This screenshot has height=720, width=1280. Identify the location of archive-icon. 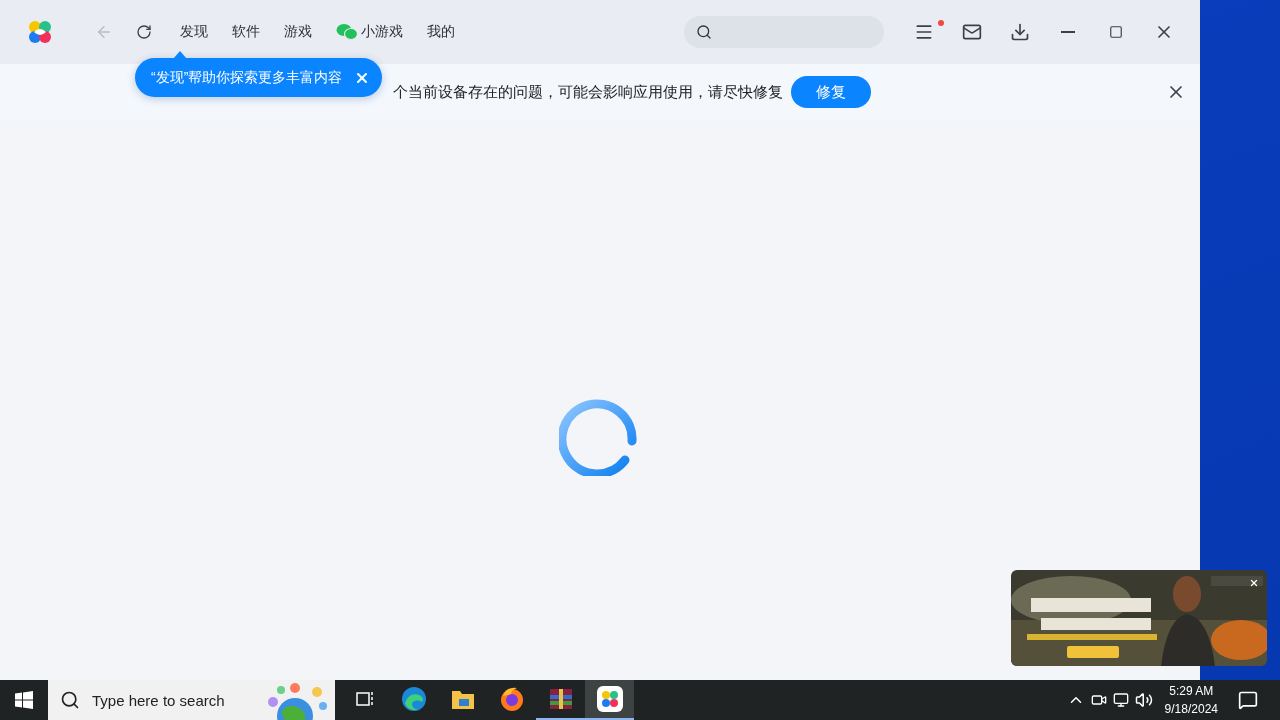
(560, 699).